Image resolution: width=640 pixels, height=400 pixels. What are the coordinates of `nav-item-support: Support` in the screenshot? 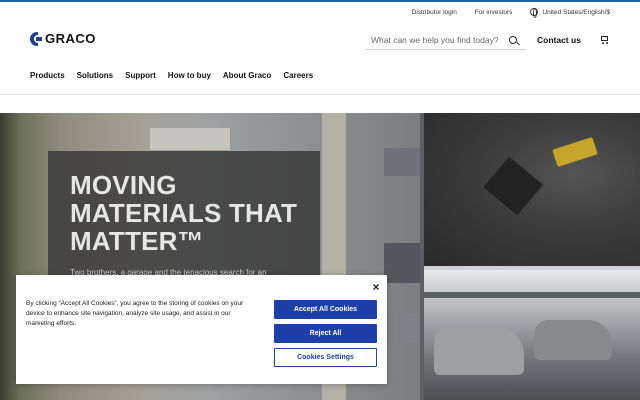 It's located at (140, 75).